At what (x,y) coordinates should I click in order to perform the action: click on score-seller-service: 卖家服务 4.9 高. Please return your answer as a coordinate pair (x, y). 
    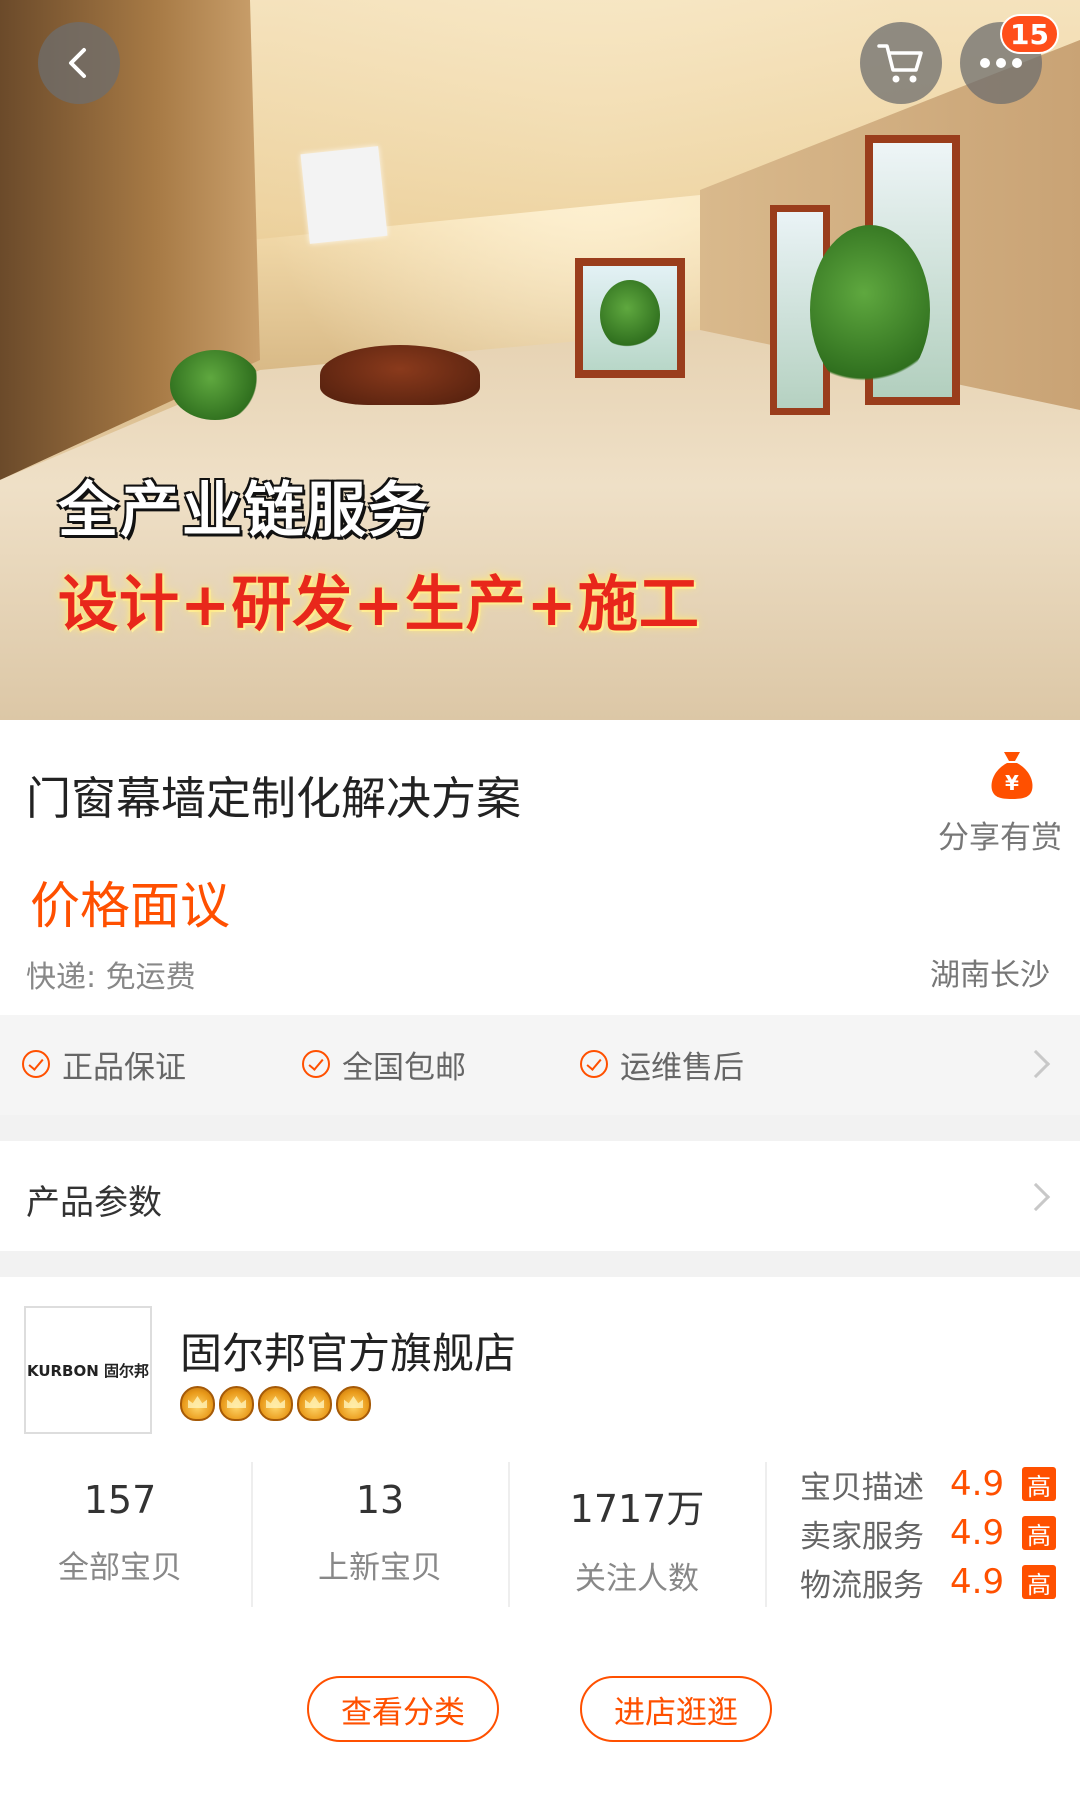
    Looking at the image, I should click on (928, 1533).